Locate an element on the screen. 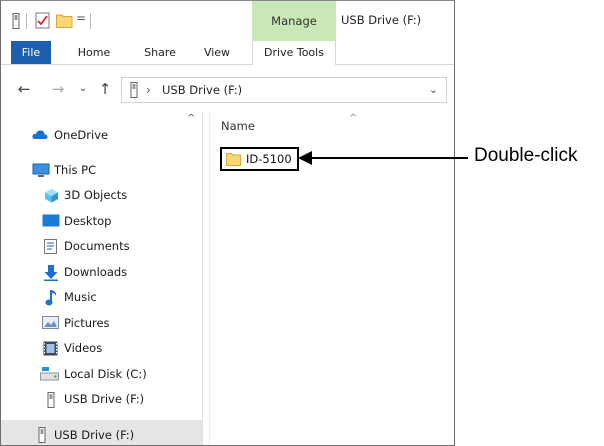  folder-icon is located at coordinates (233, 160).